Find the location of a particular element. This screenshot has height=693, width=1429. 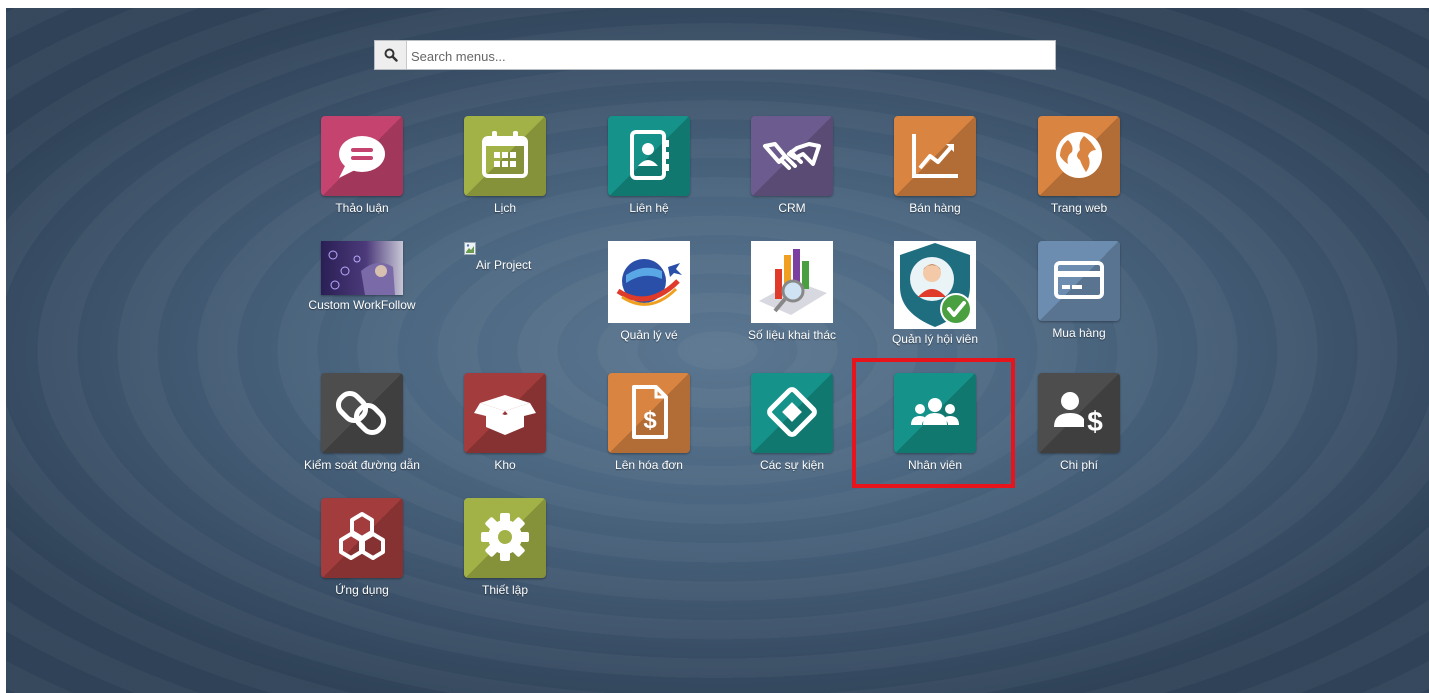

member-check-icon is located at coordinates (935, 285).